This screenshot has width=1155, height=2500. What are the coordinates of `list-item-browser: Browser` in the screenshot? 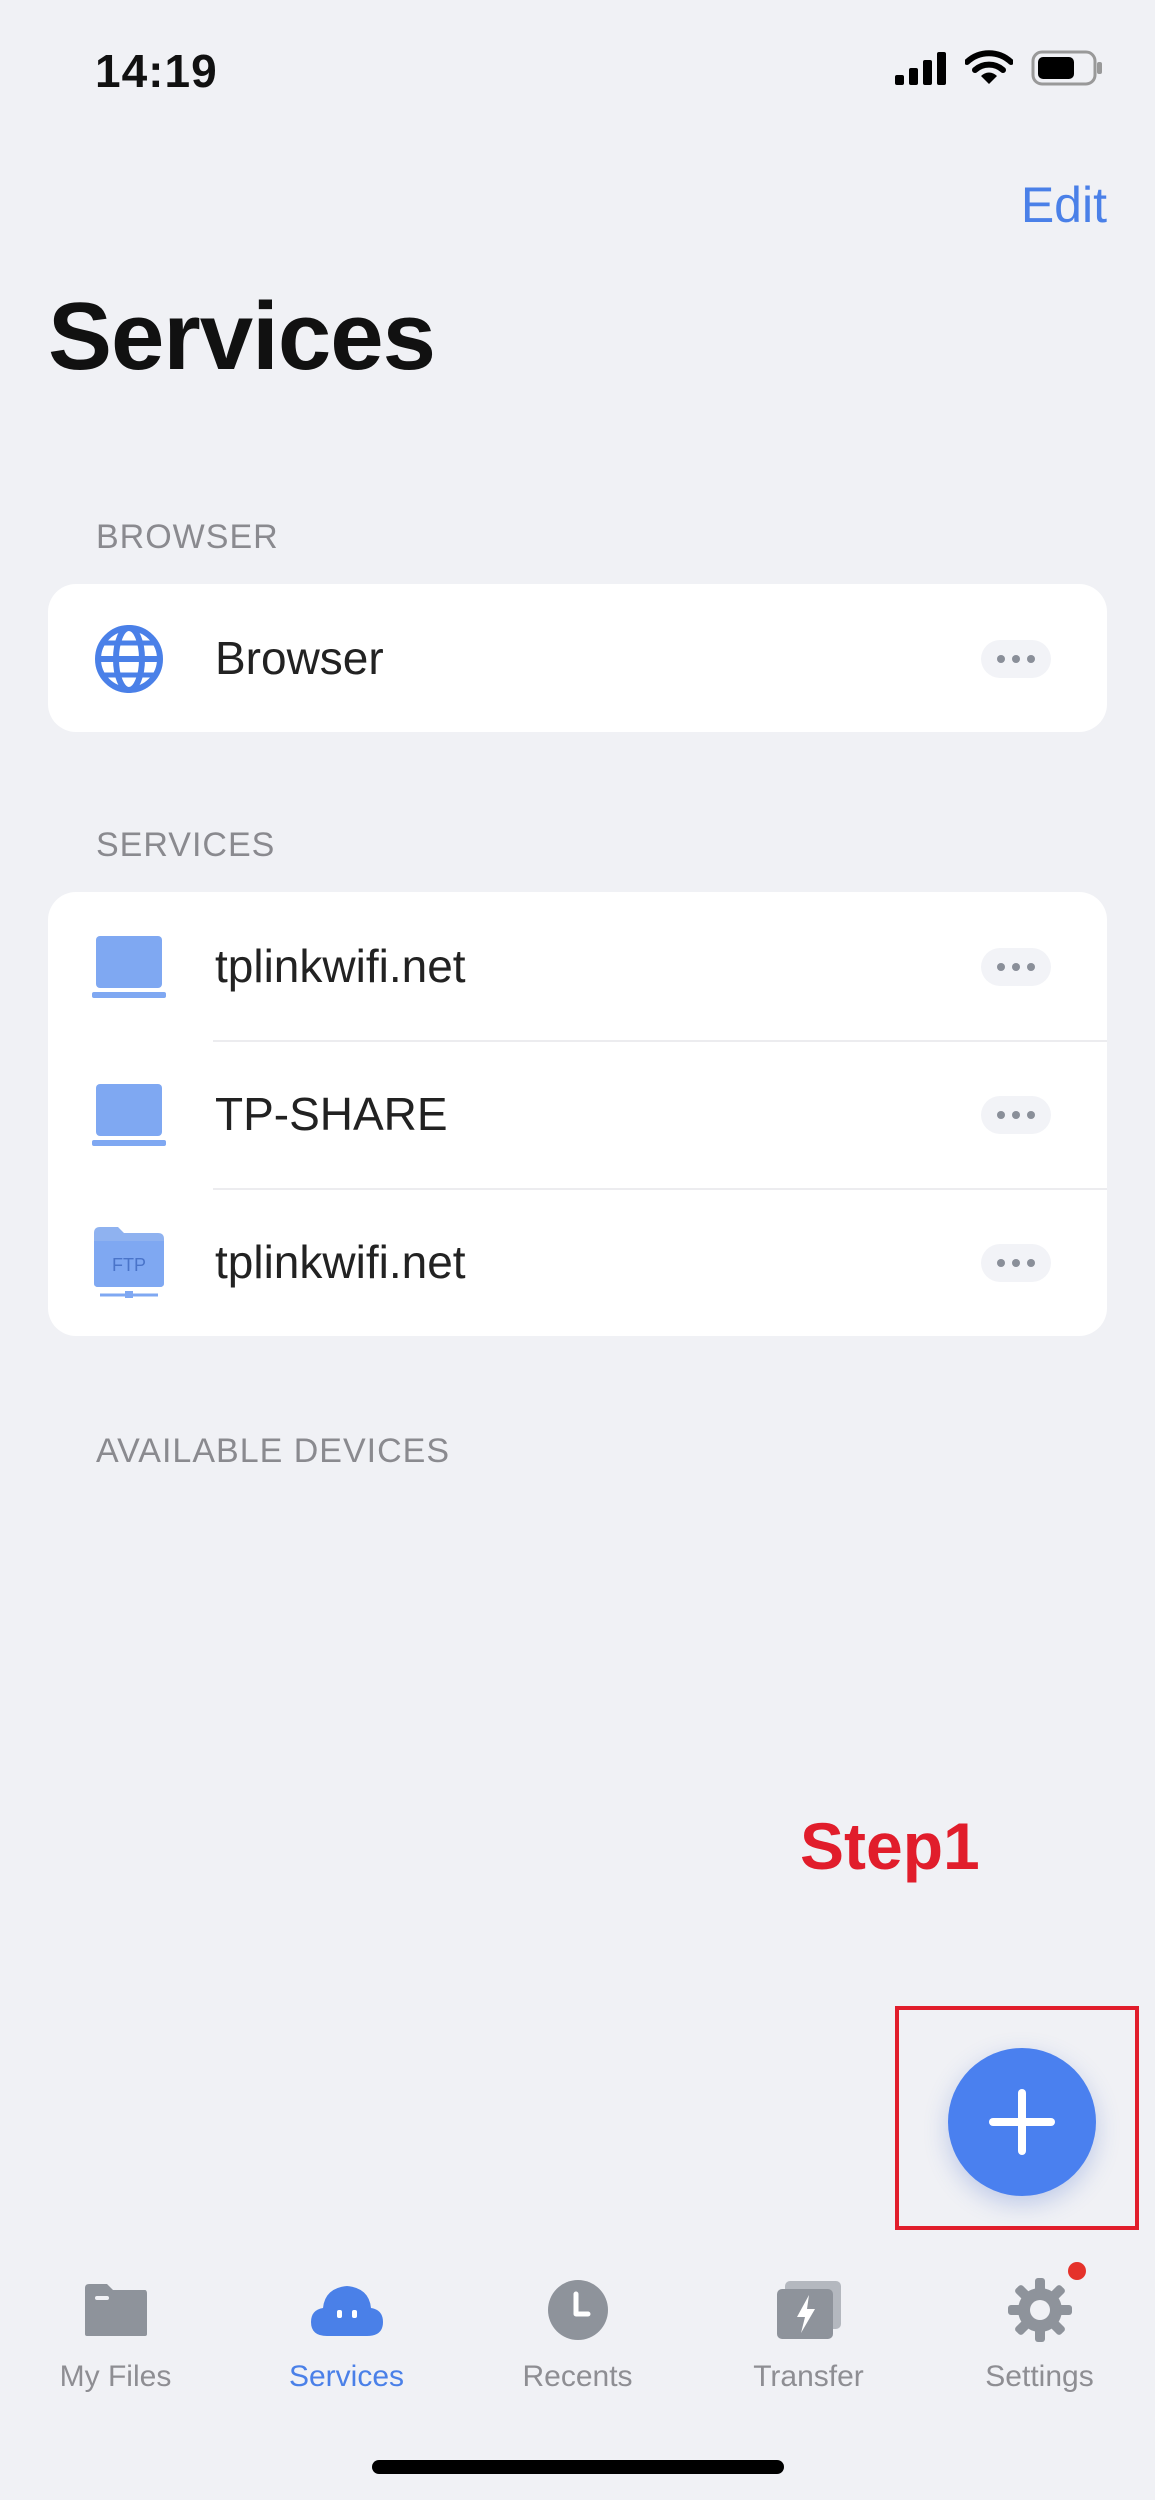 It's located at (577, 658).